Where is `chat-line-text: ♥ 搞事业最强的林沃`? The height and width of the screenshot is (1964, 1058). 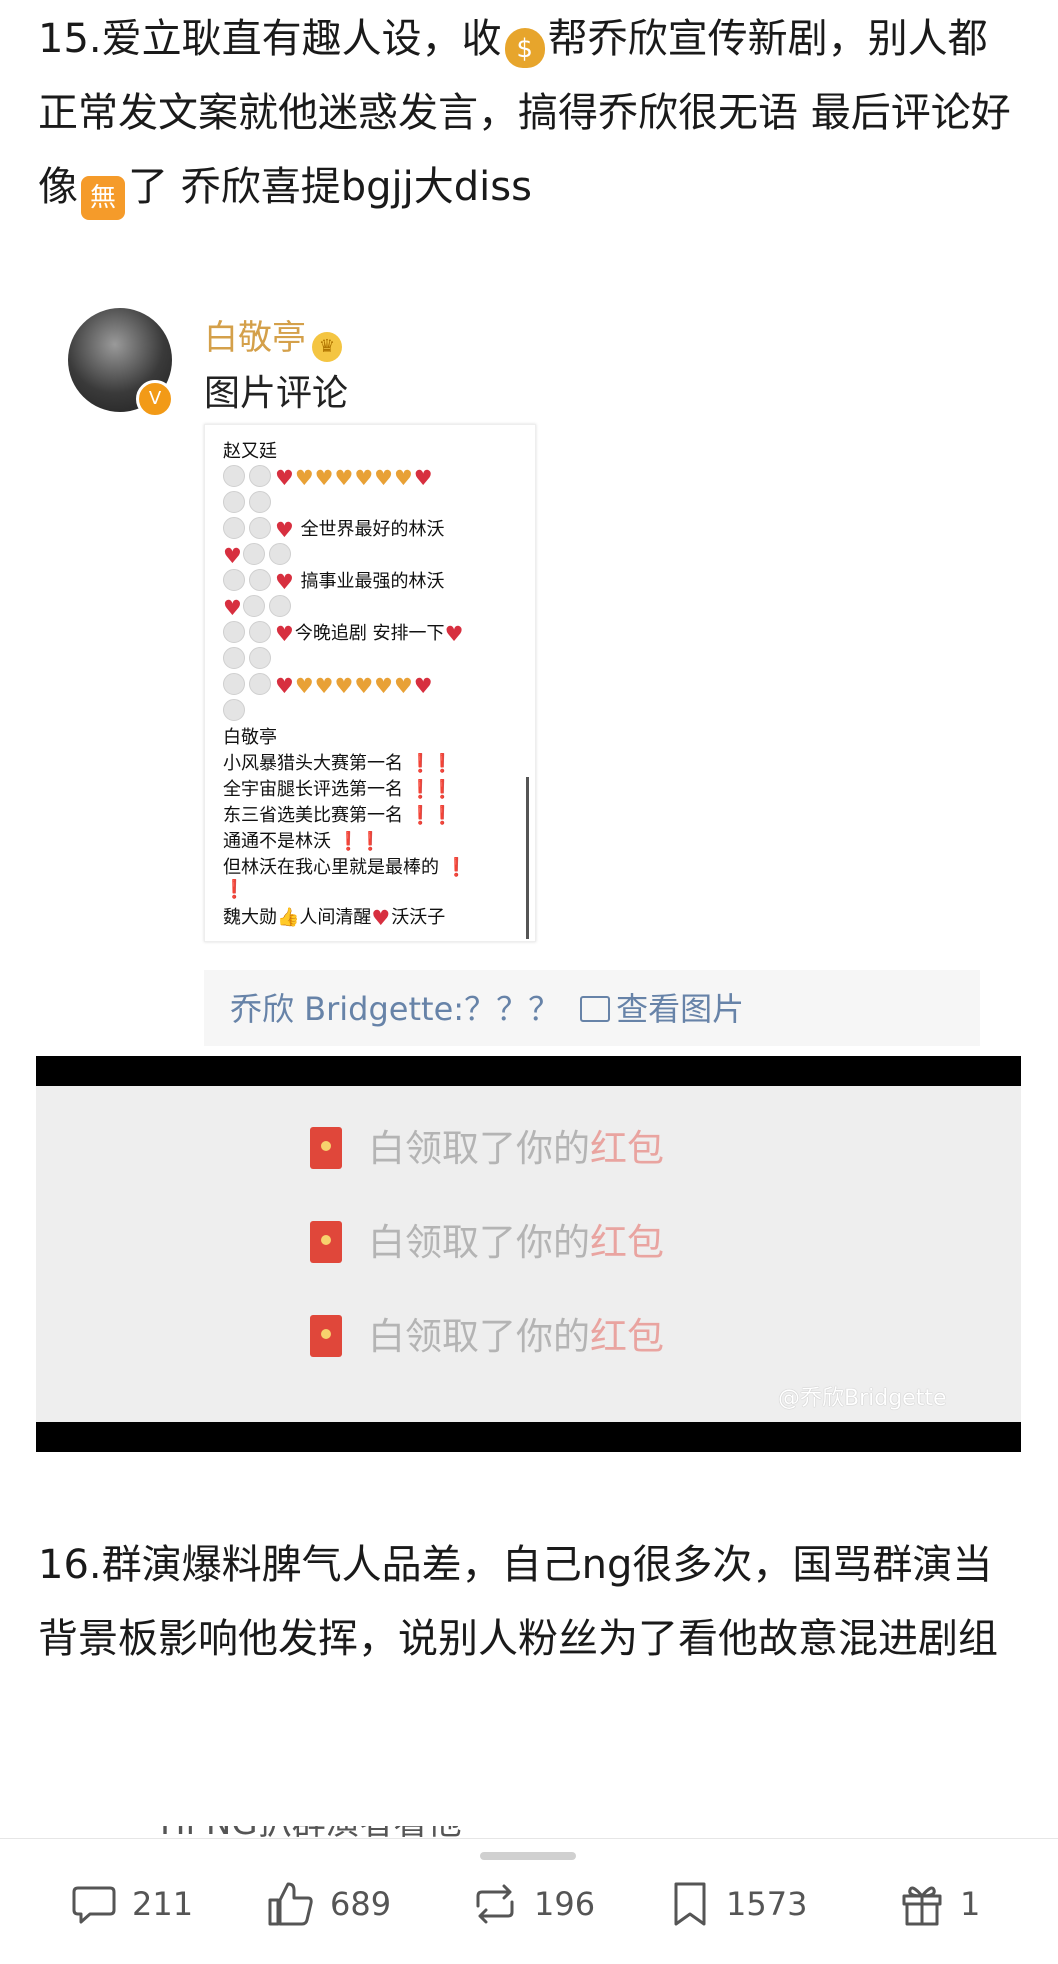
chat-line-text: ♥ 搞事业最强的林沃 is located at coordinates (334, 582).